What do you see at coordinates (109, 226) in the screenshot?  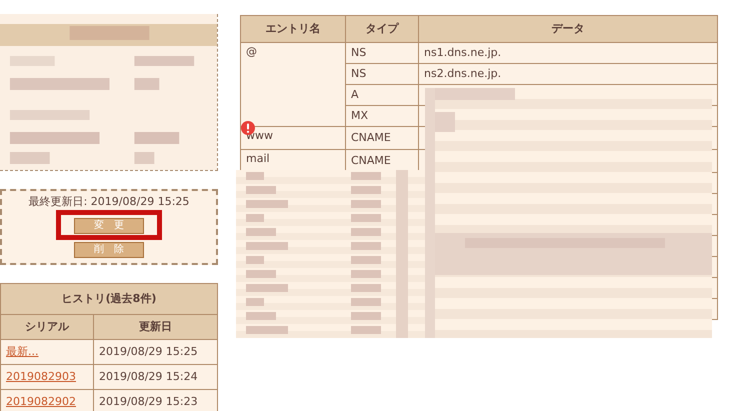 I see `action-button: 変 更` at bounding box center [109, 226].